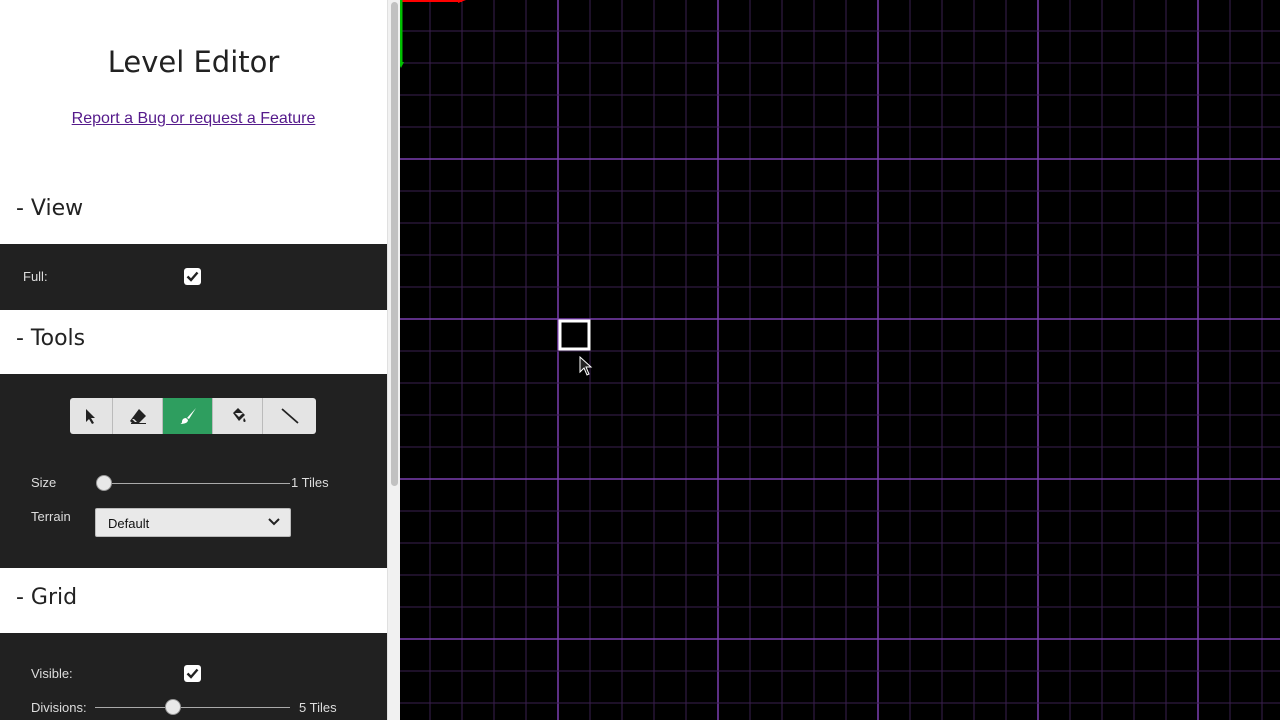  I want to click on cursor-icon, so click(90, 416).